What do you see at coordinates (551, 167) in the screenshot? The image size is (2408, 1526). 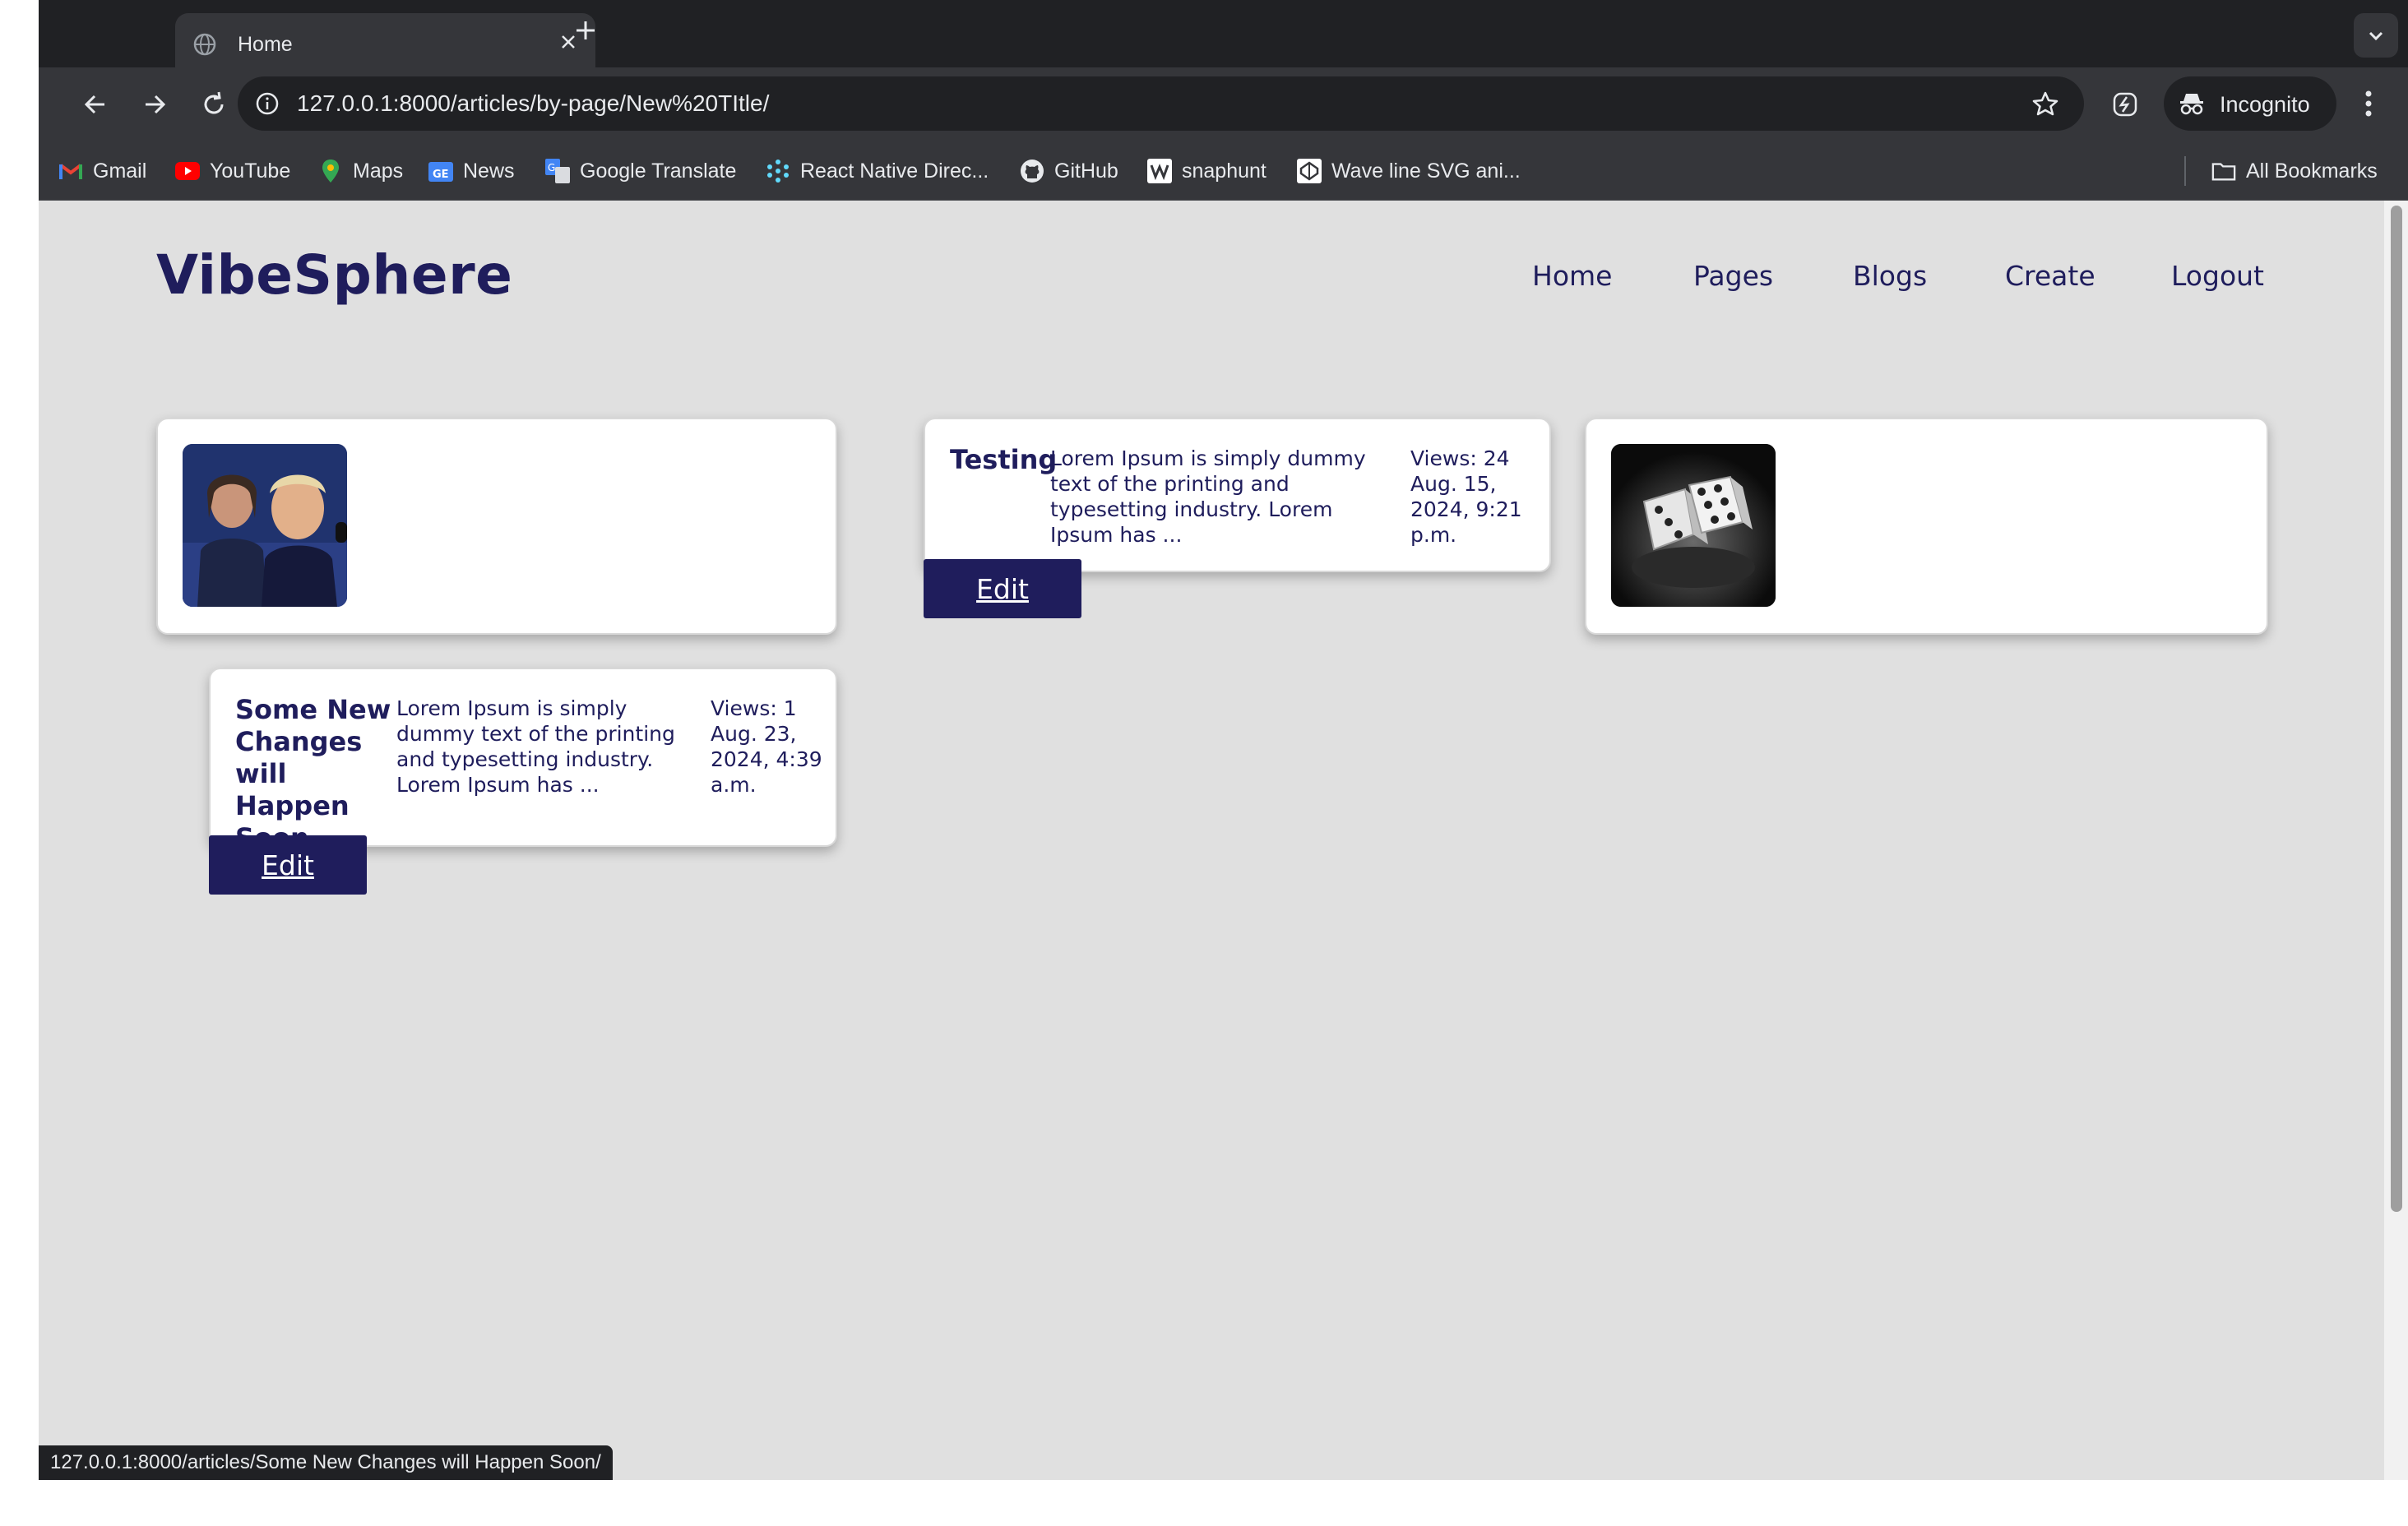 I see `svg-text: G` at bounding box center [551, 167].